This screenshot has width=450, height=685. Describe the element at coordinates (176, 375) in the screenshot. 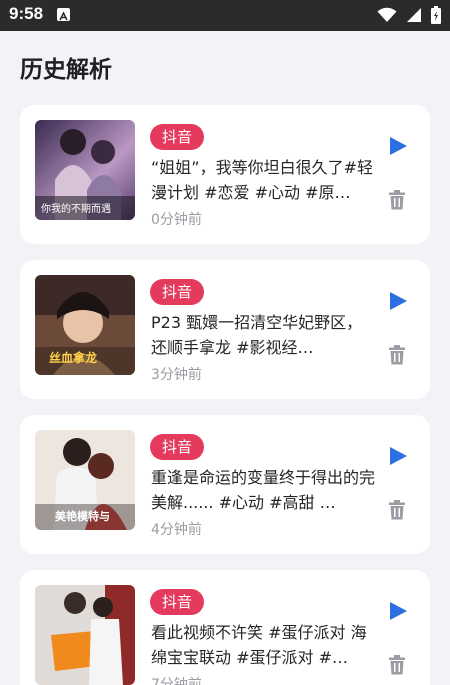

I see `parse-time: 3分钟前` at that location.